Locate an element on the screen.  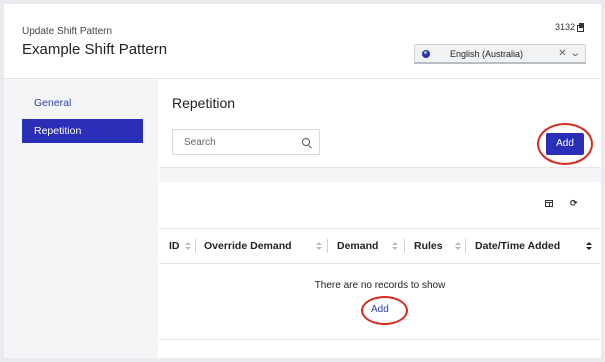
language-select: English (Australia) ✕ ⌄ is located at coordinates (500, 54).